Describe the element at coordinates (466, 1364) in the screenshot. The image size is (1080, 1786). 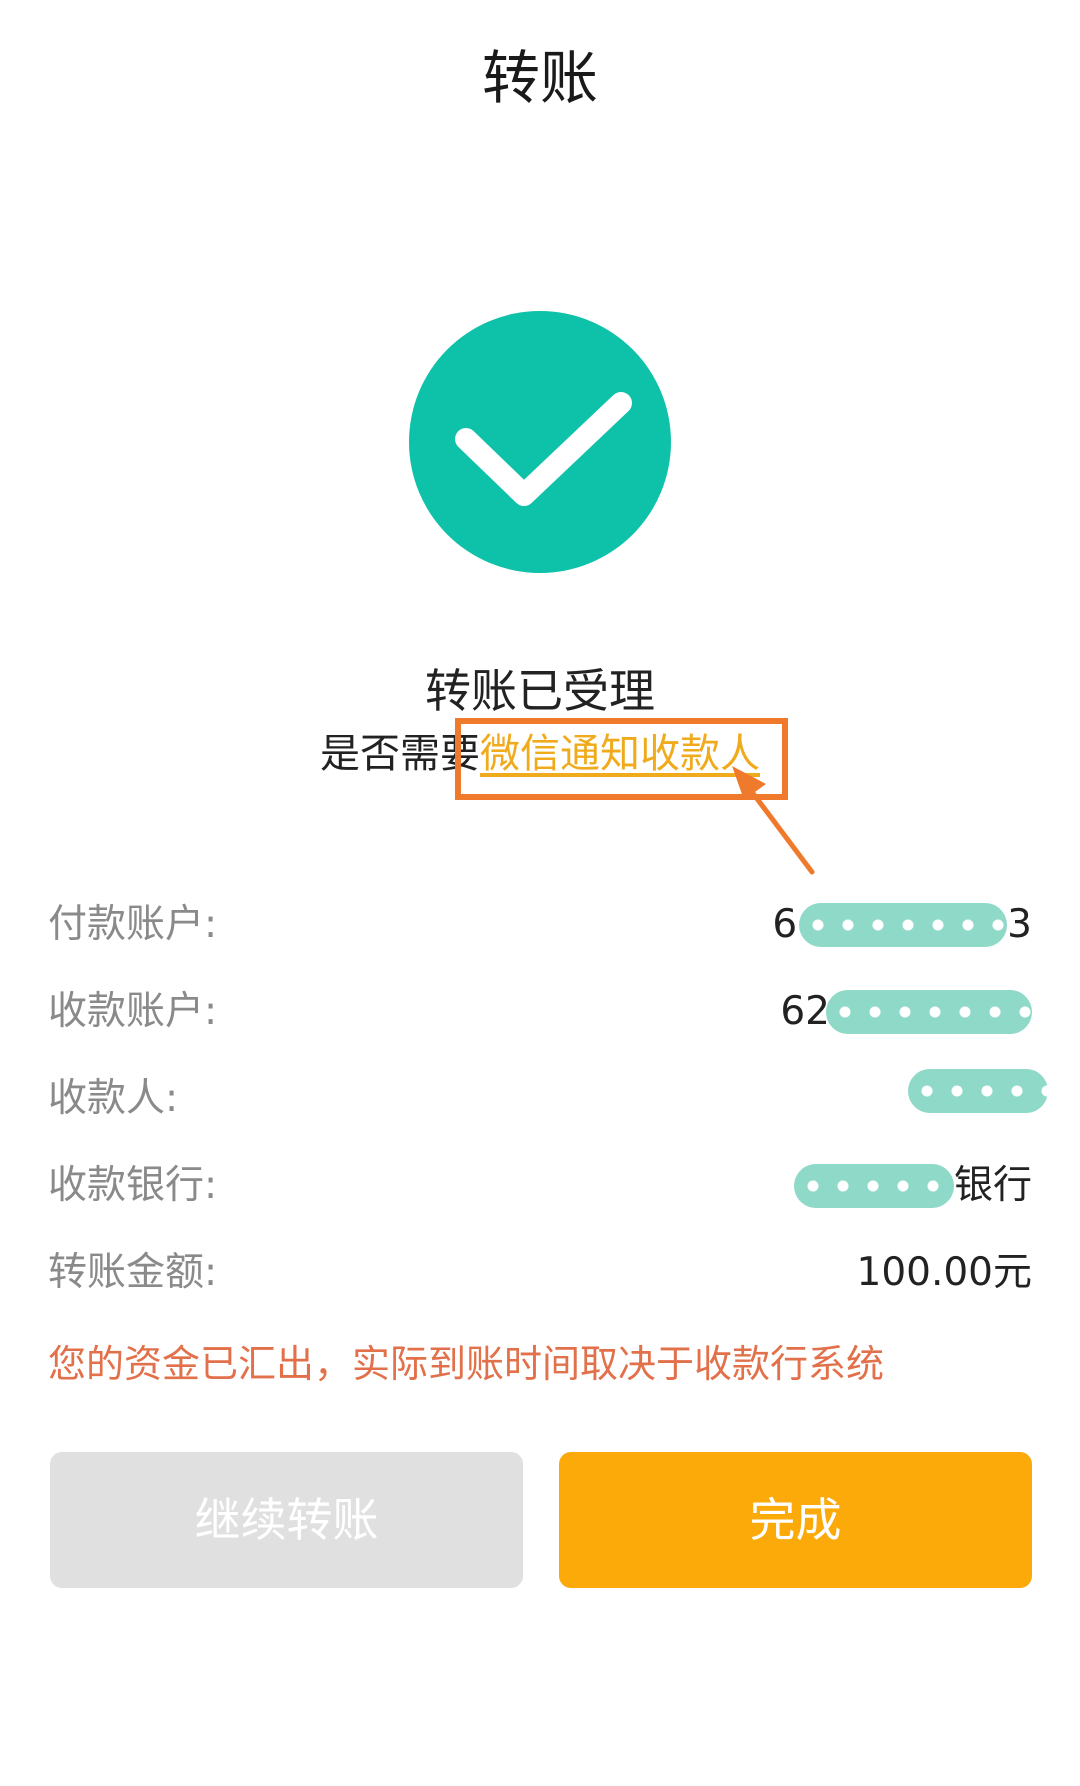
I see `remittance-notice: 您的资金已汇出，实际到账时间取决于收款行系统` at that location.